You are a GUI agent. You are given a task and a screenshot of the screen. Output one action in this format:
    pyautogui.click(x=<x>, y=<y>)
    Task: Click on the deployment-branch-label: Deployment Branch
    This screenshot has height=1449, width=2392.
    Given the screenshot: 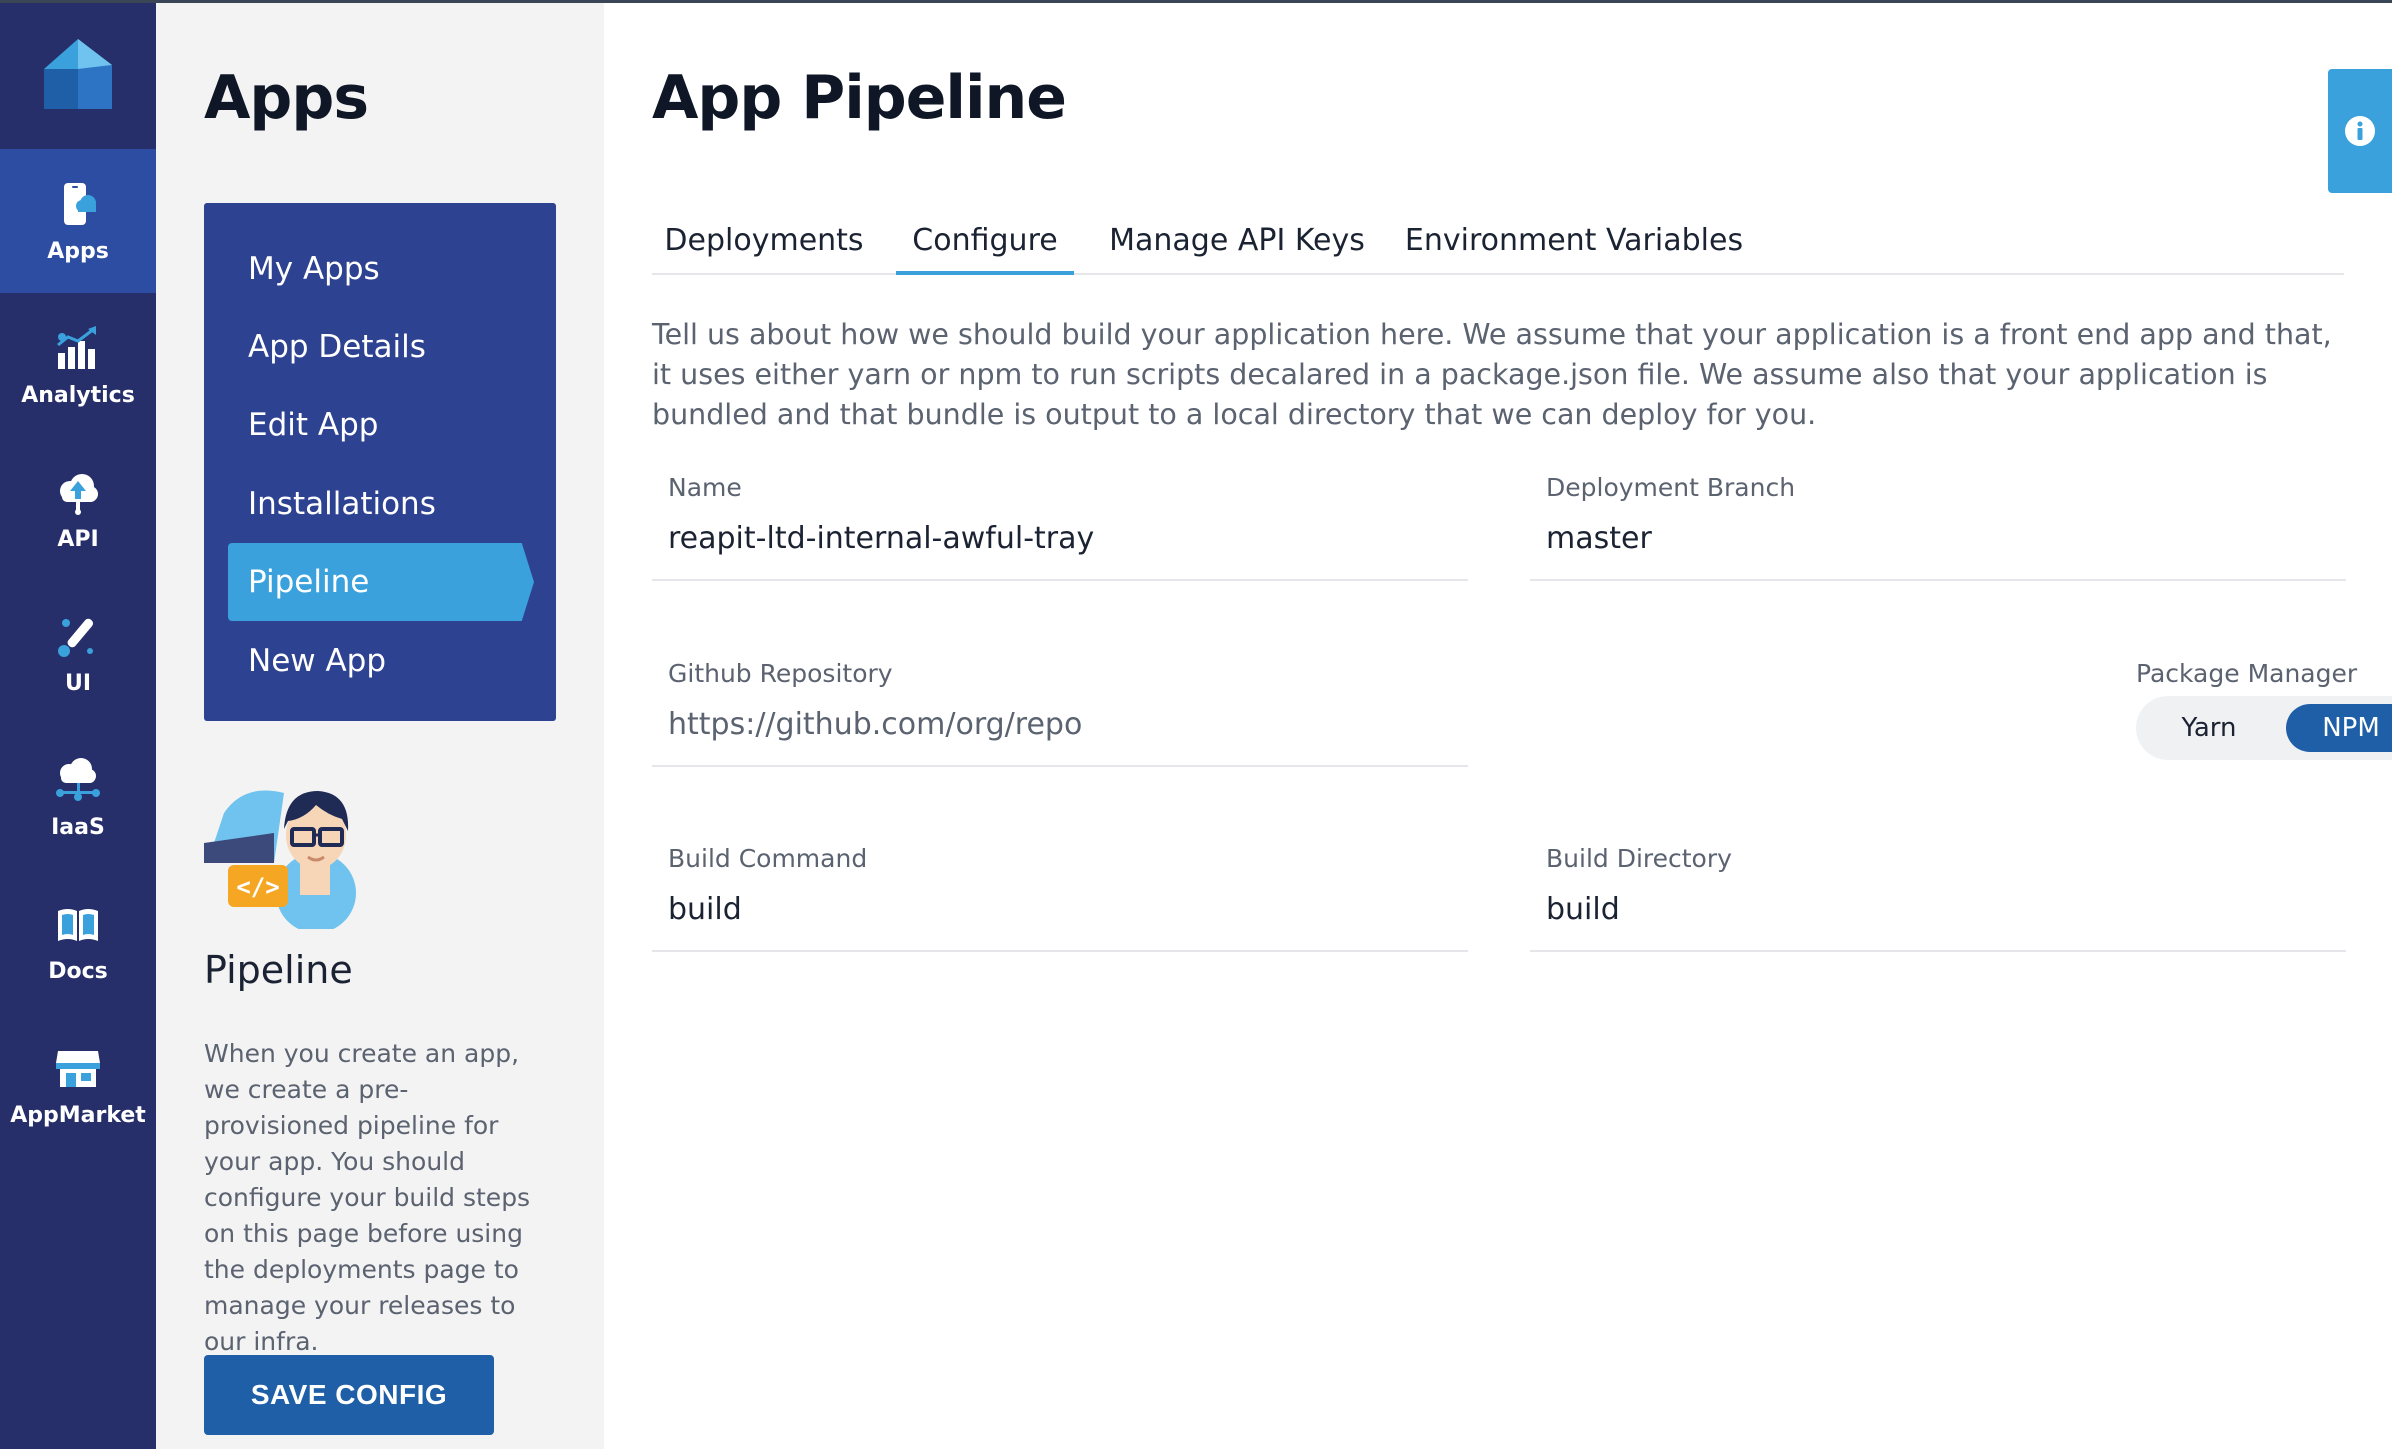 What is the action you would take?
    pyautogui.click(x=1671, y=487)
    